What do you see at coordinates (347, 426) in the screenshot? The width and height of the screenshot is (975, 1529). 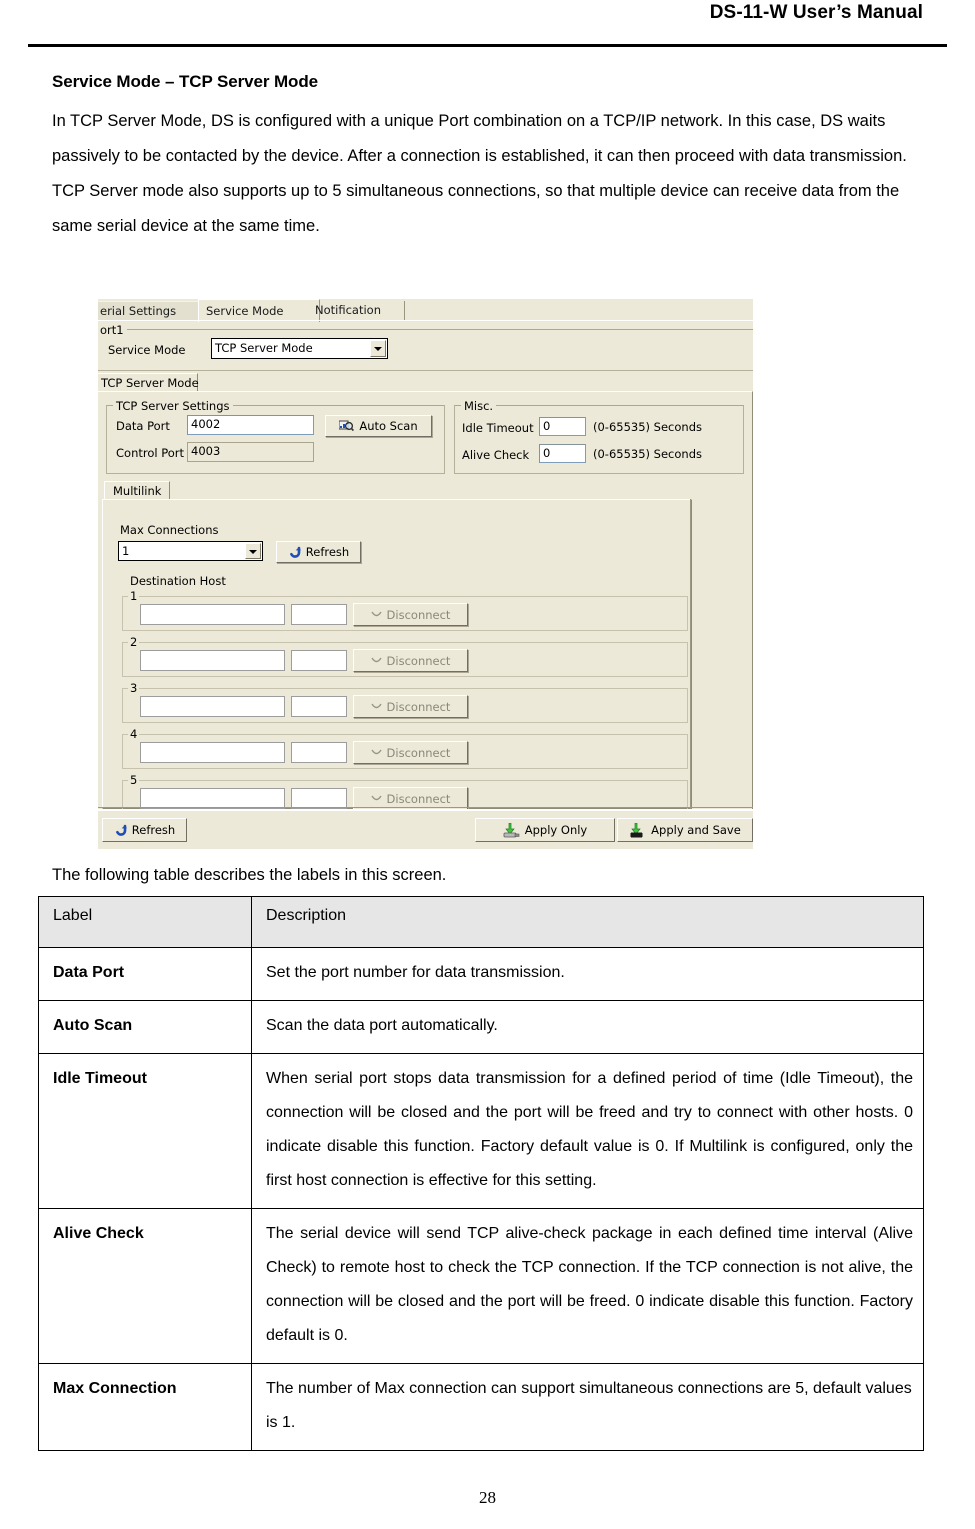 I see `magnifier-scan-icon` at bounding box center [347, 426].